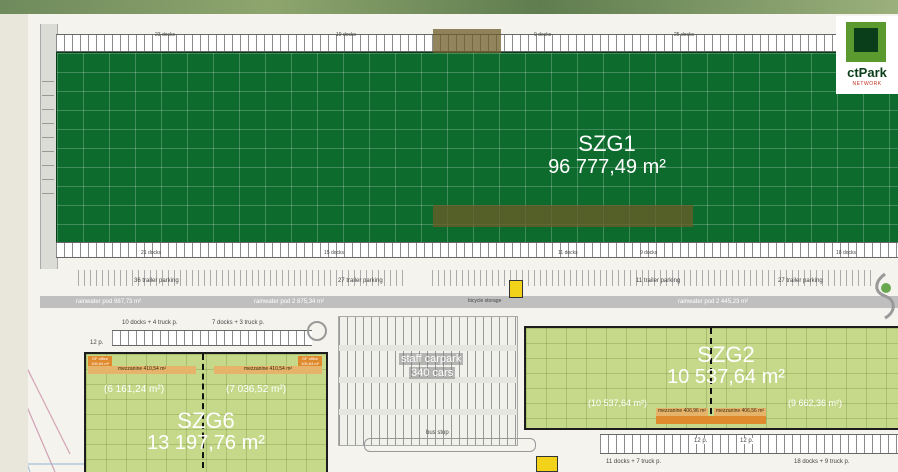  What do you see at coordinates (449, 7) in the screenshot?
I see `aerial-photo-strip` at bounding box center [449, 7].